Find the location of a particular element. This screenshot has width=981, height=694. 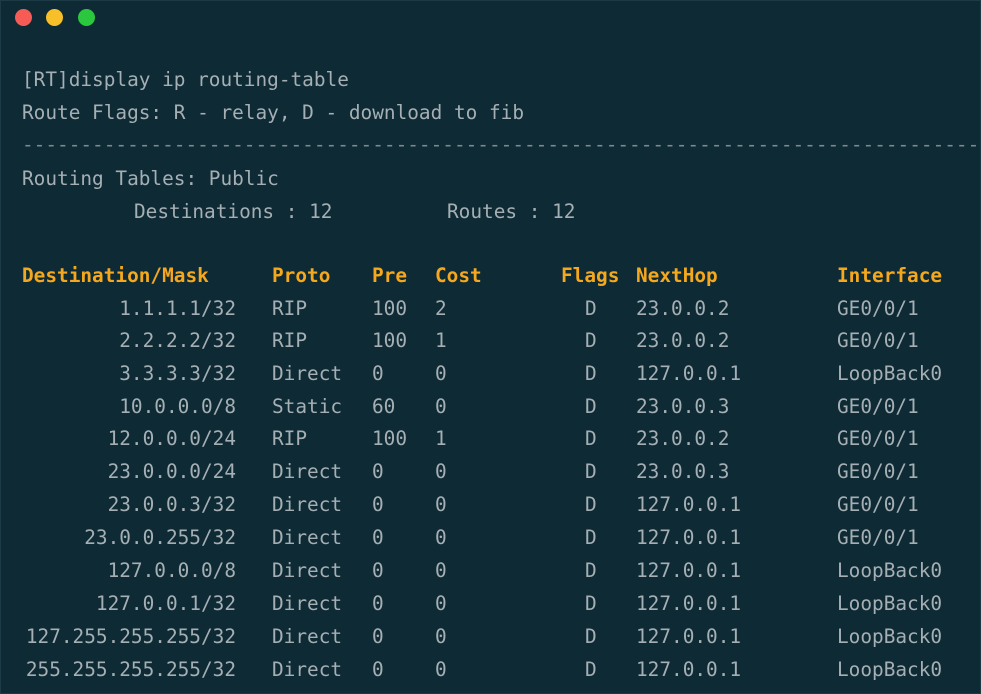

destination-cell: 127.0.0.0/8 is located at coordinates (171, 570).